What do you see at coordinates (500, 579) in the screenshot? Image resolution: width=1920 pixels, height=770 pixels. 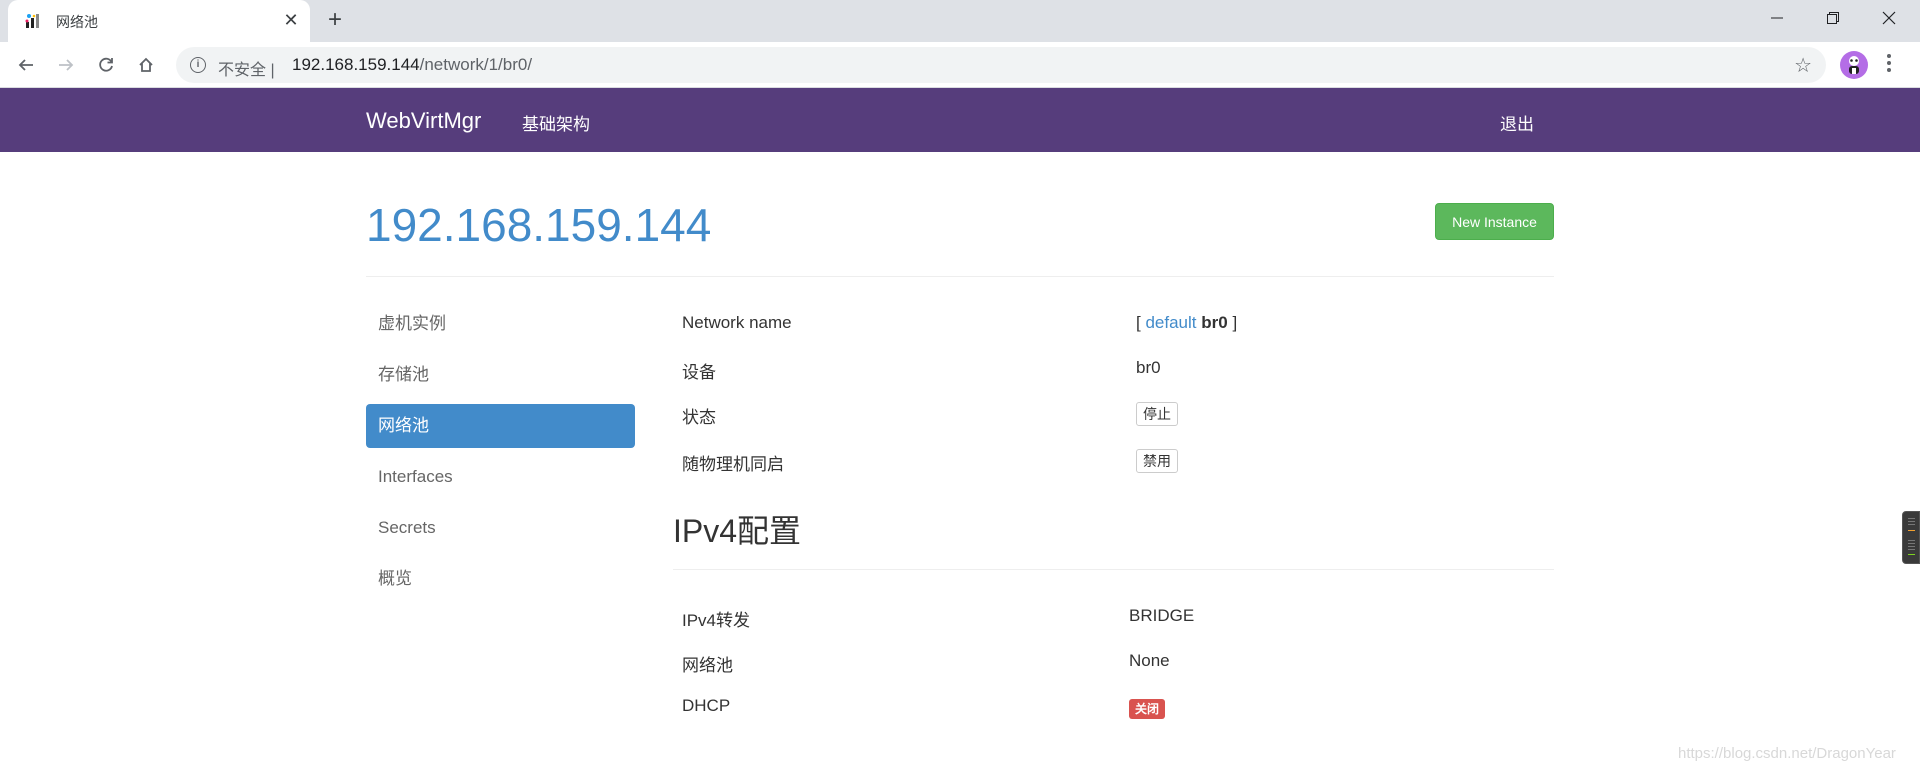 I see `sidebar-item-overview: 概览` at bounding box center [500, 579].